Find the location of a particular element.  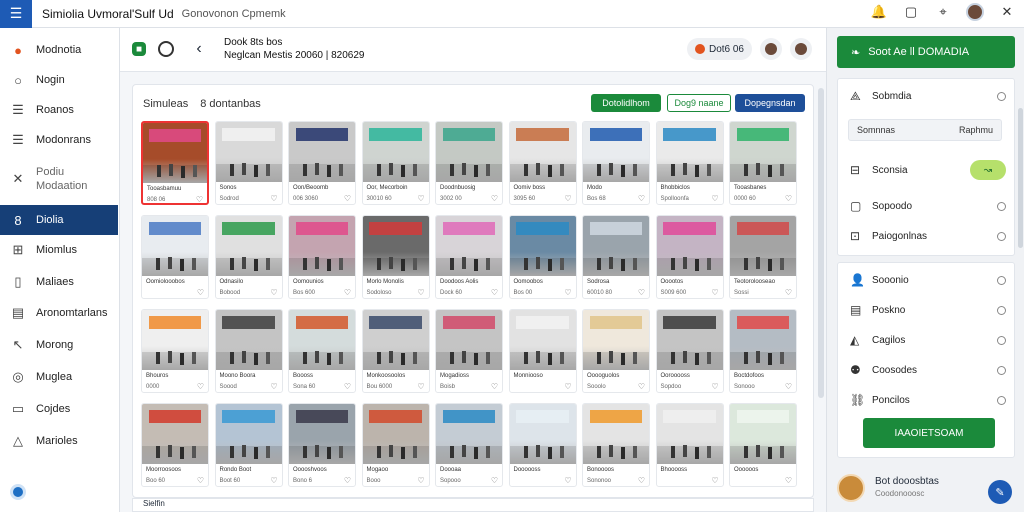

asset-card: Bhooooss ♡ is located at coordinates (689, 445).